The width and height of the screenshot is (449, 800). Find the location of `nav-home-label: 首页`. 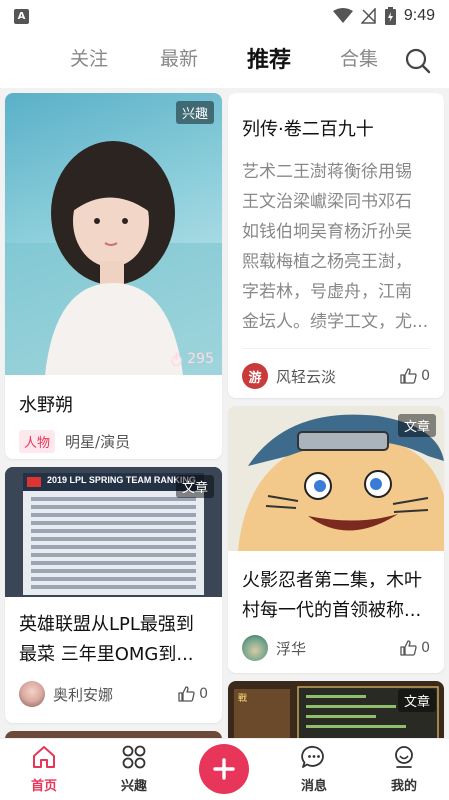

nav-home-label: 首页 is located at coordinates (43, 786).